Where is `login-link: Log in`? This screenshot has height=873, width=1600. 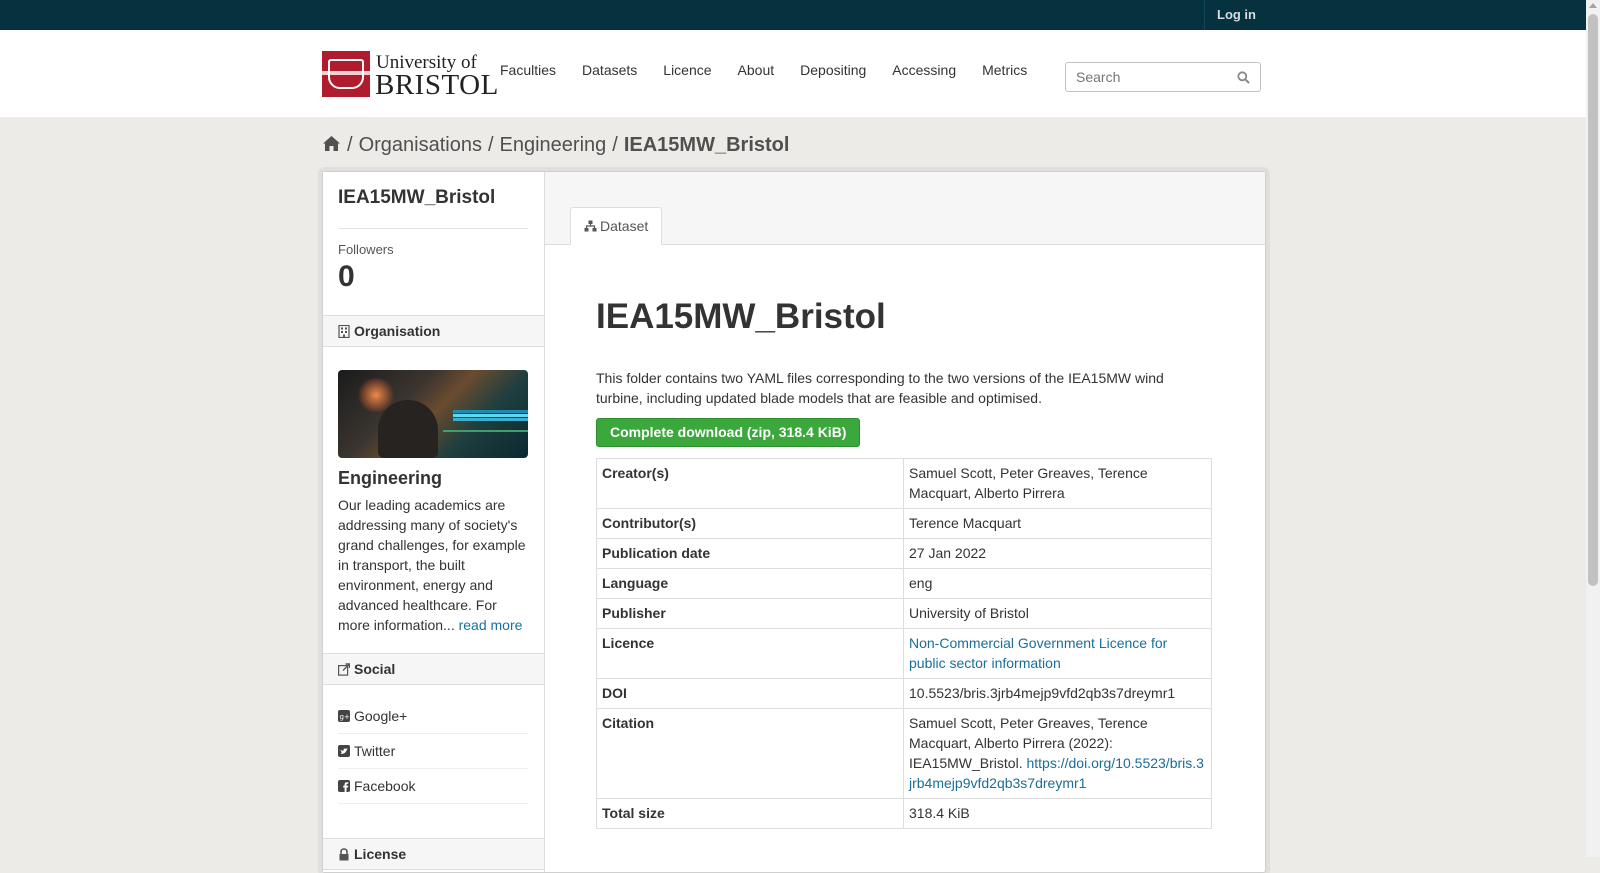 login-link: Log in is located at coordinates (1236, 15).